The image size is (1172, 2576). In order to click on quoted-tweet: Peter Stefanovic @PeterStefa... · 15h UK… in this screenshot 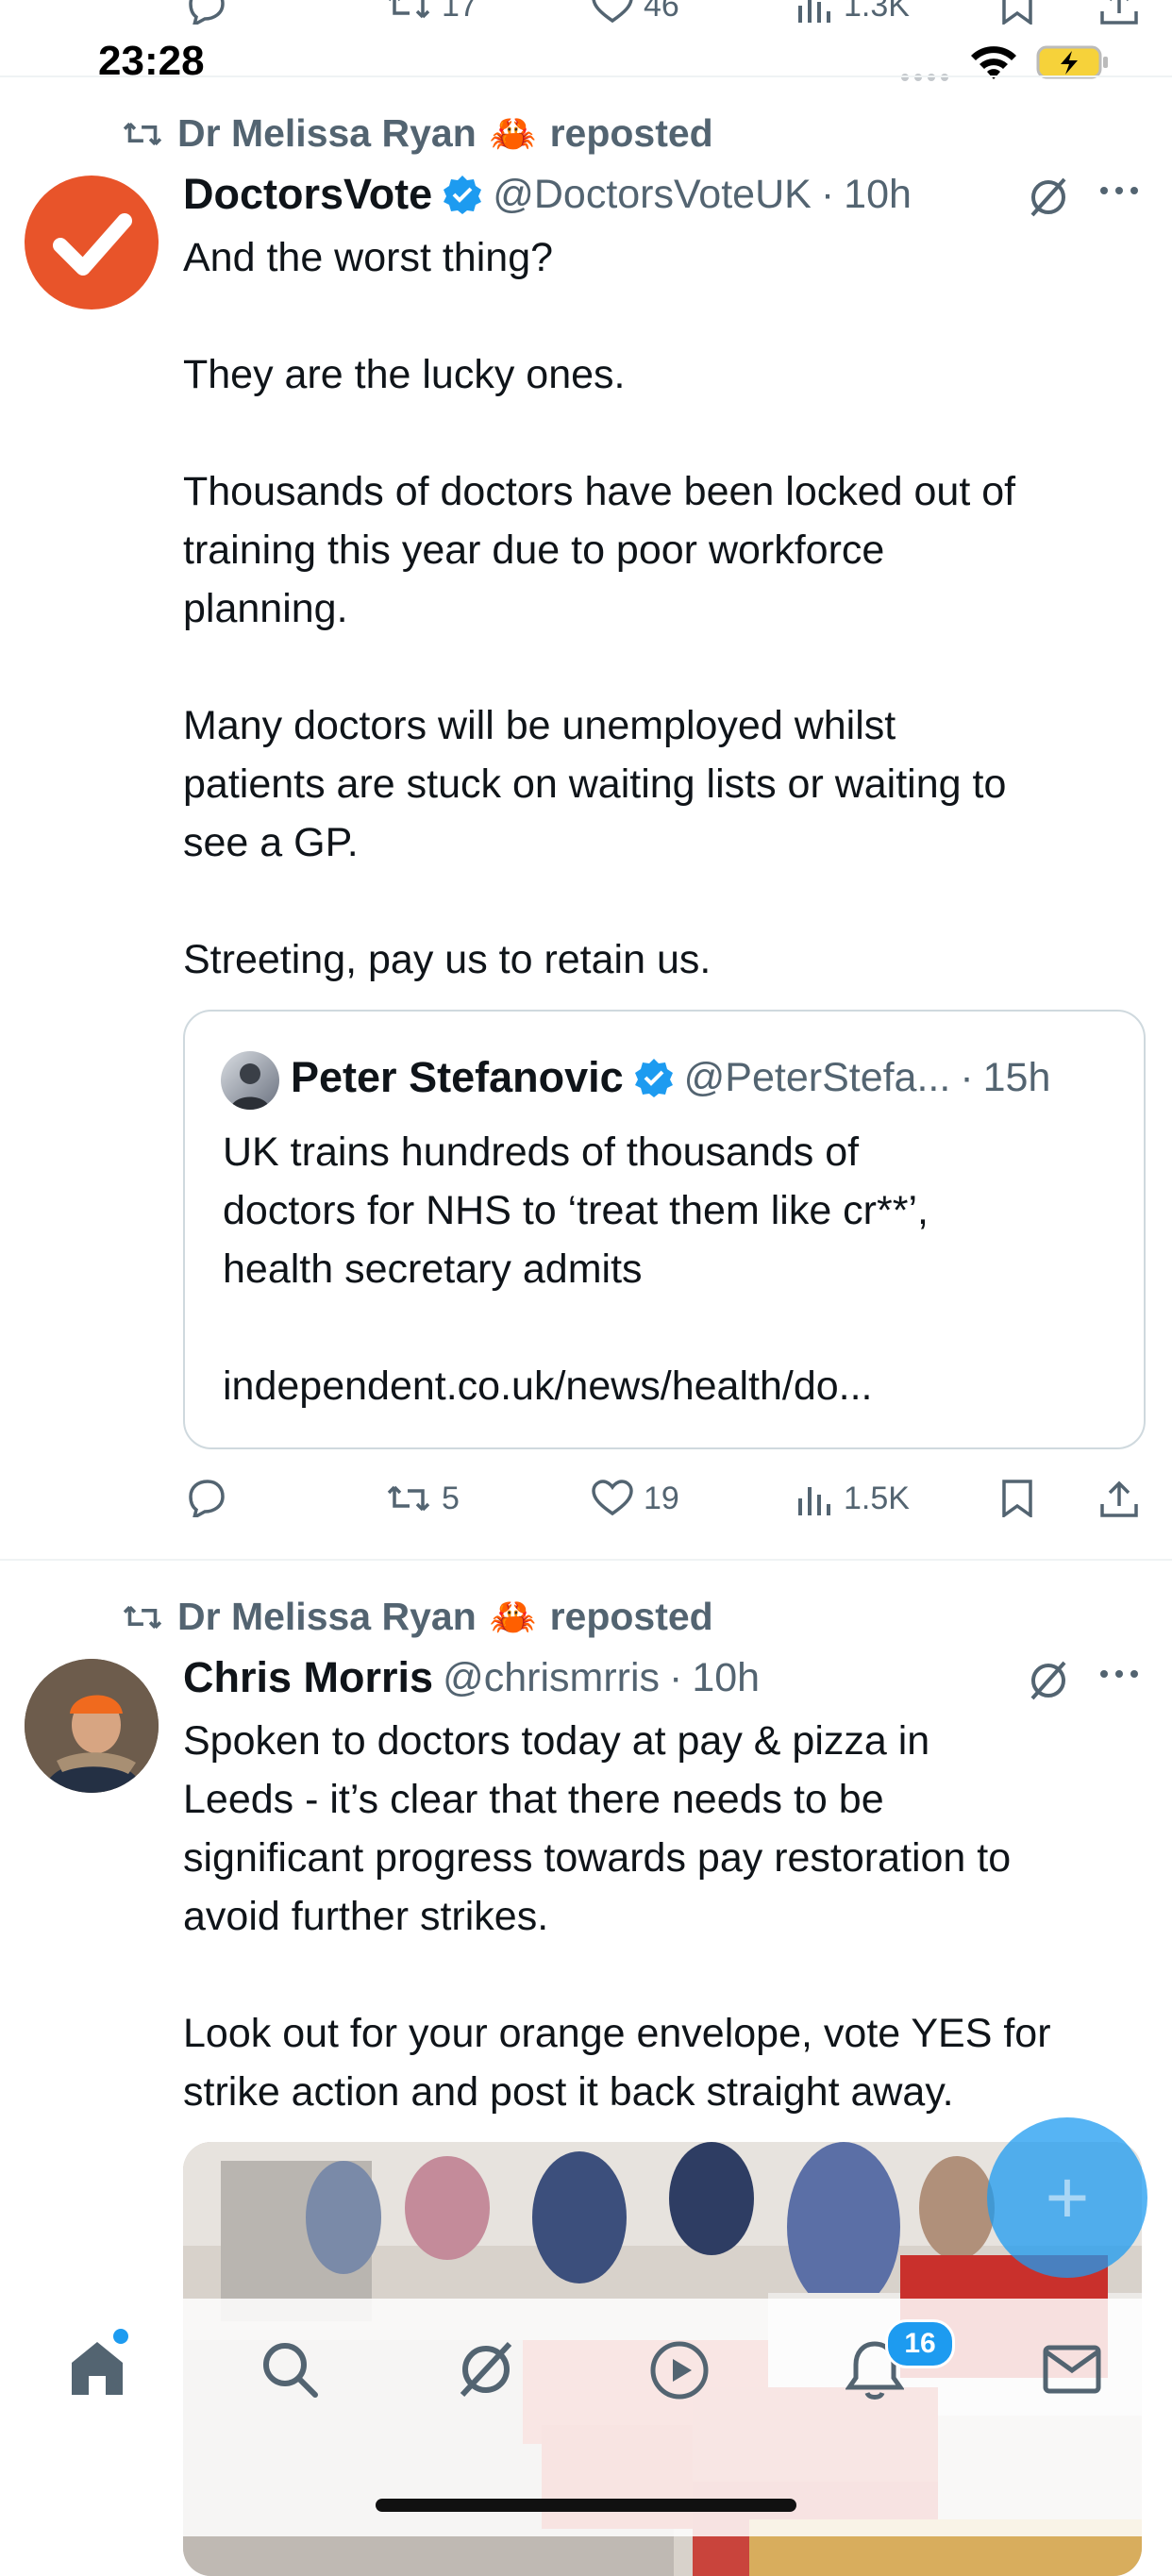, I will do `click(664, 1229)`.